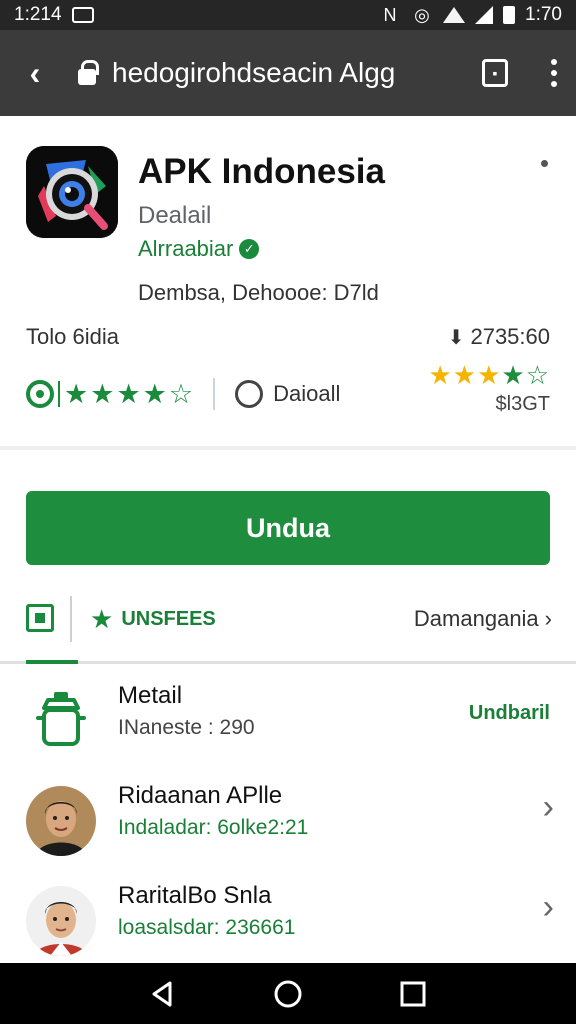 The image size is (576, 1024). I want to click on list-item-action-button: Undbaril, so click(509, 713).